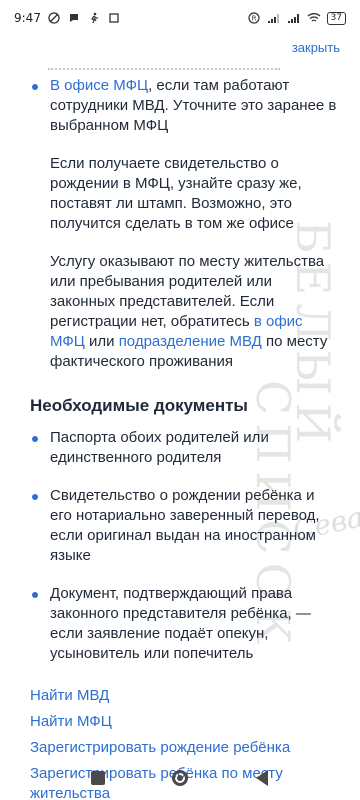 Image resolution: width=360 pixels, height=800 pixels. I want to click on square-icon, so click(98, 778).